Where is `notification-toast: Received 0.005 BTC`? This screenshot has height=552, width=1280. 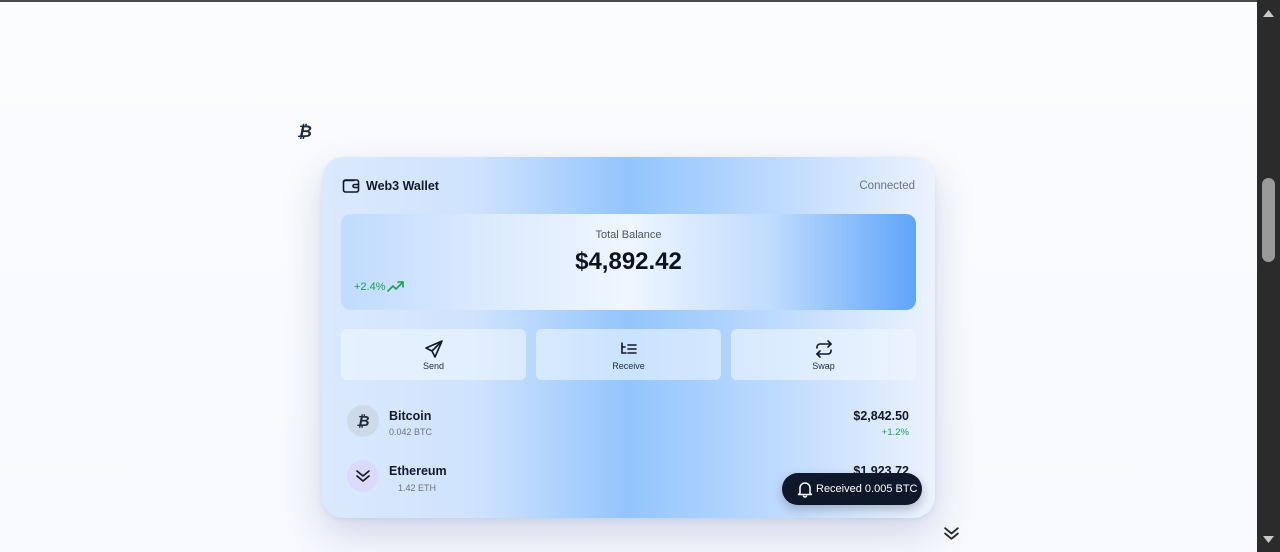
notification-toast: Received 0.005 BTC is located at coordinates (852, 489).